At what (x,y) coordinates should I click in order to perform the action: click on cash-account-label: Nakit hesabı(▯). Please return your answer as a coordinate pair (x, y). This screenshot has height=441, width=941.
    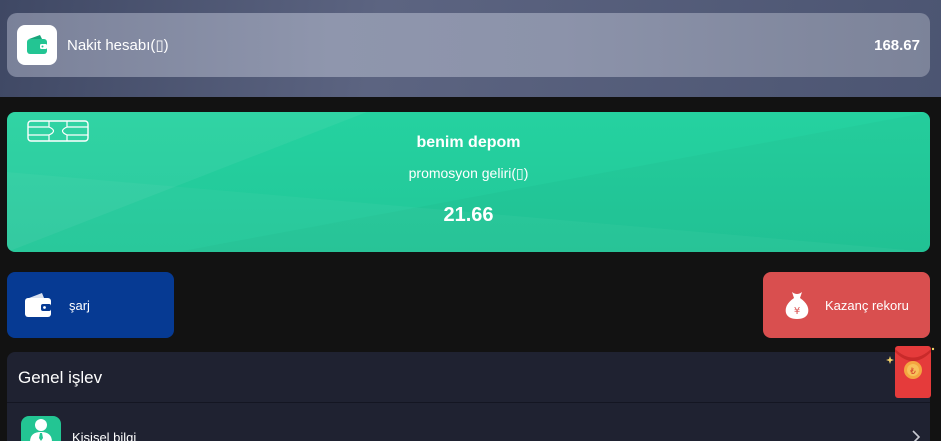
    Looking at the image, I should click on (118, 45).